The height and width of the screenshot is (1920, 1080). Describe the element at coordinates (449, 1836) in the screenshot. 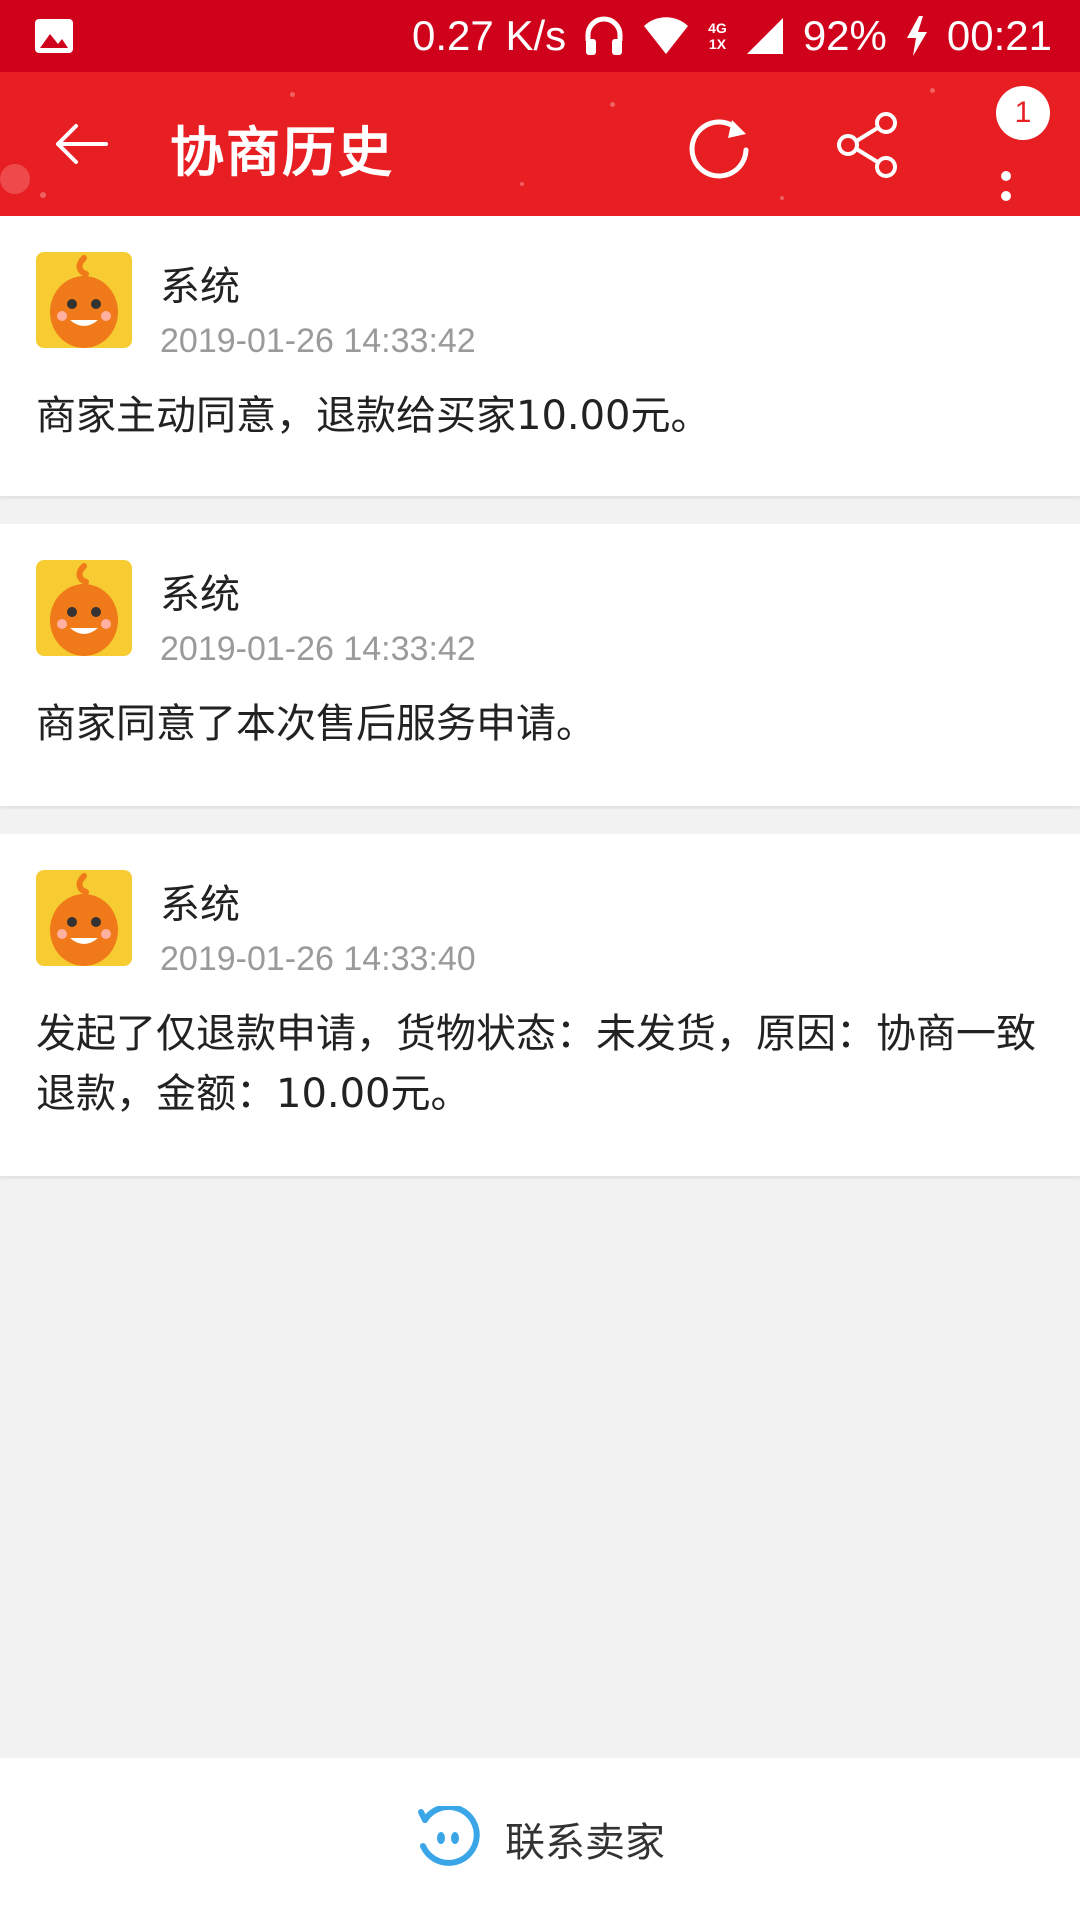

I see `chat-face-icon` at that location.